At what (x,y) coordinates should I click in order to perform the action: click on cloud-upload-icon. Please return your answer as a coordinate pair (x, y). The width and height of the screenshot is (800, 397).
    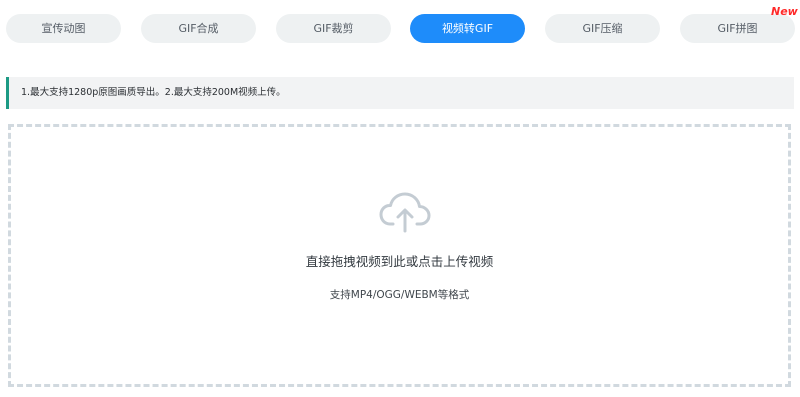
    Looking at the image, I should click on (405, 212).